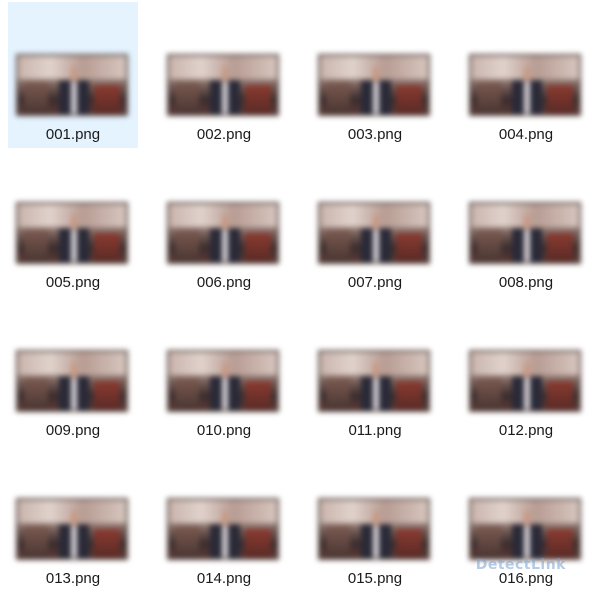 The width and height of the screenshot is (594, 597). I want to click on file-item-011: 011.png, so click(375, 371).